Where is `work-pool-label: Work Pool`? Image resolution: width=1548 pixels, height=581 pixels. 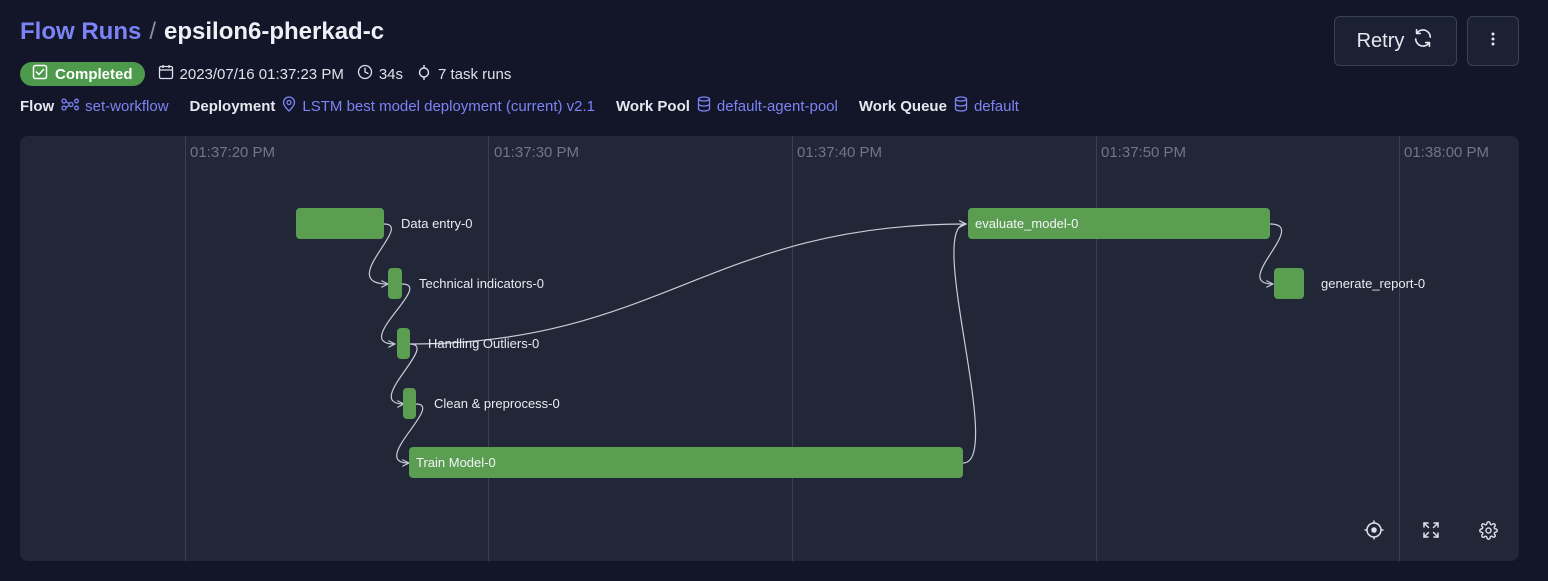
work-pool-label: Work Pool is located at coordinates (653, 106).